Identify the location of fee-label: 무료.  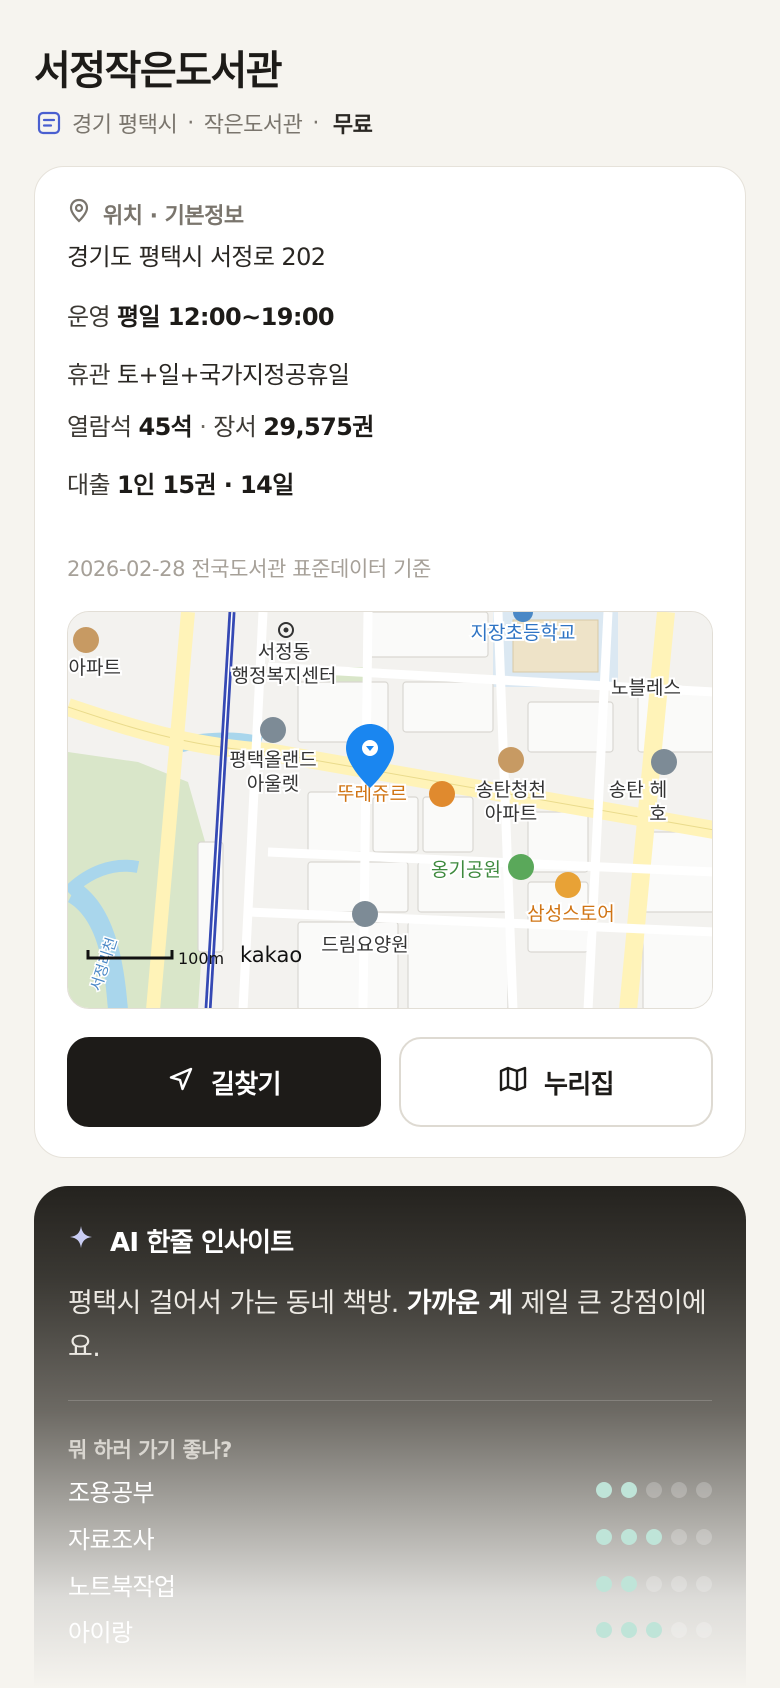
(352, 125).